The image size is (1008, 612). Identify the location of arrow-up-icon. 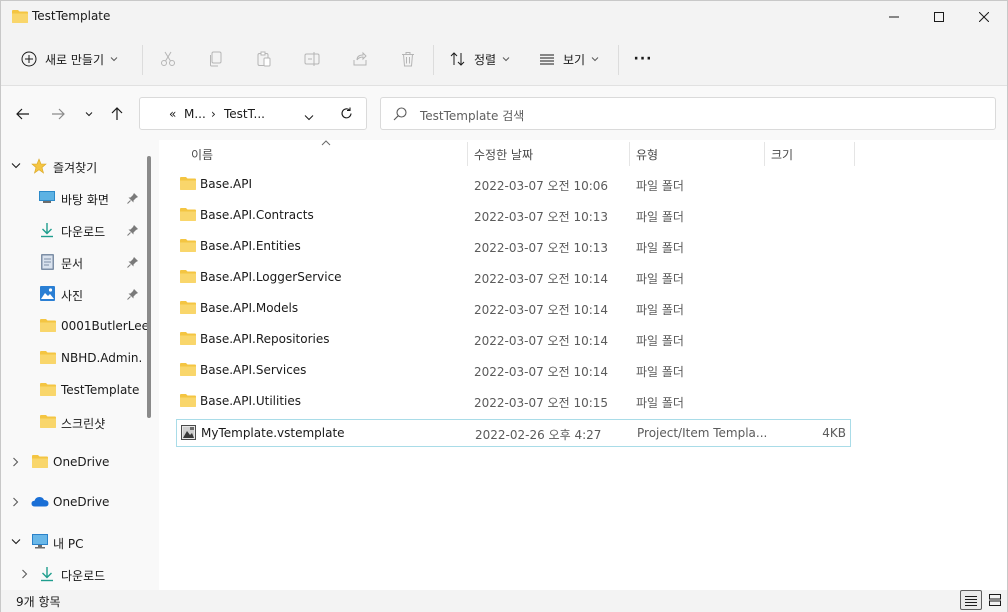
(117, 113).